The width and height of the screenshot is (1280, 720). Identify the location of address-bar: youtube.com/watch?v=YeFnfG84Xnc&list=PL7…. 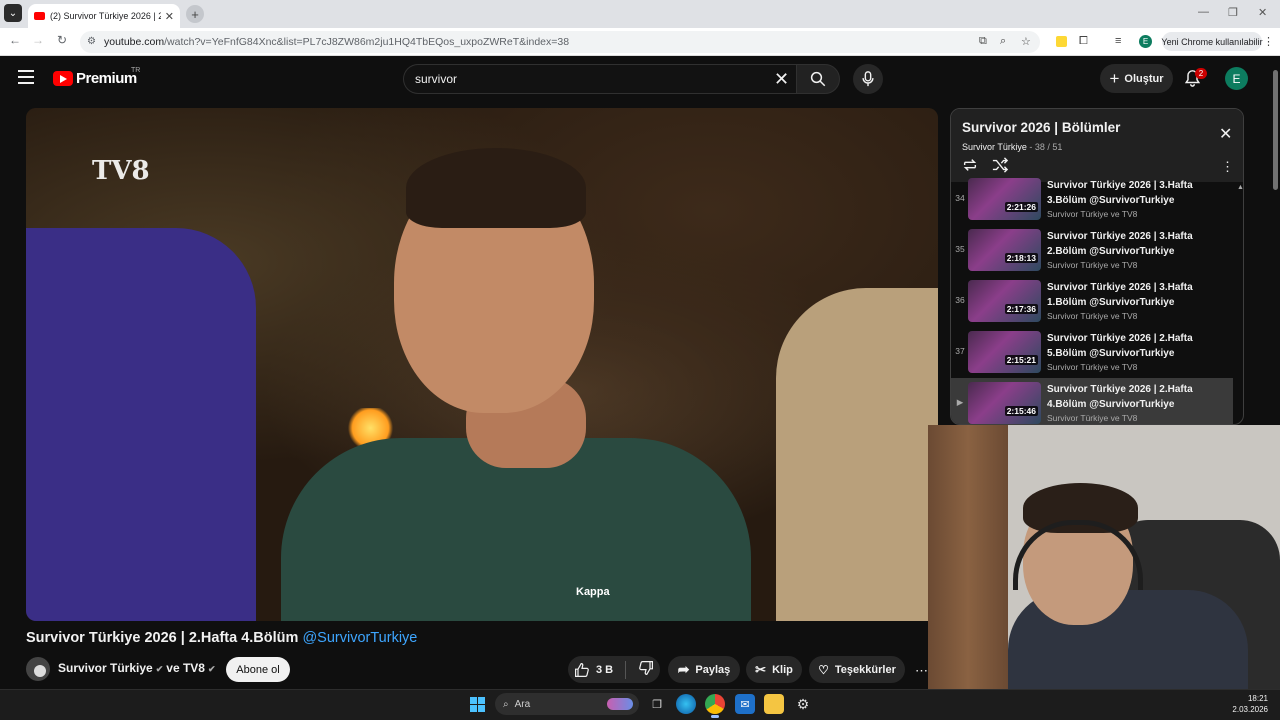
(560, 42).